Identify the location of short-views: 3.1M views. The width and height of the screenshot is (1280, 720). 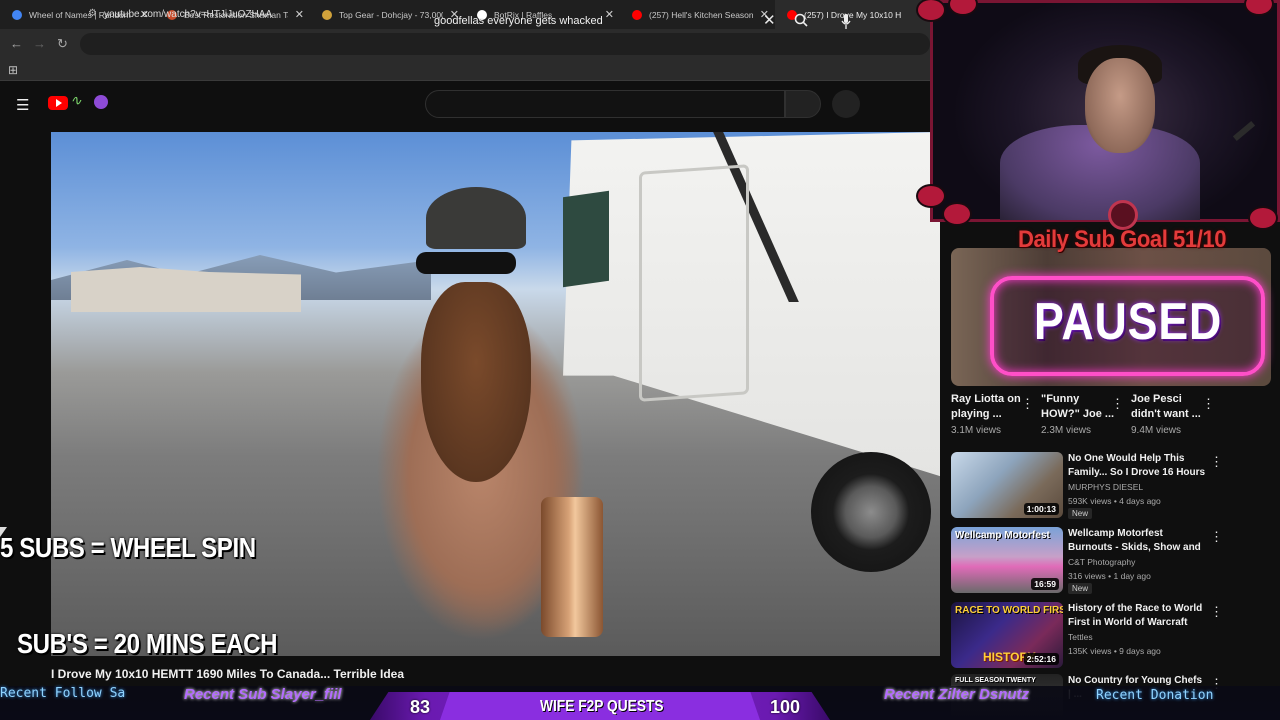
(976, 430).